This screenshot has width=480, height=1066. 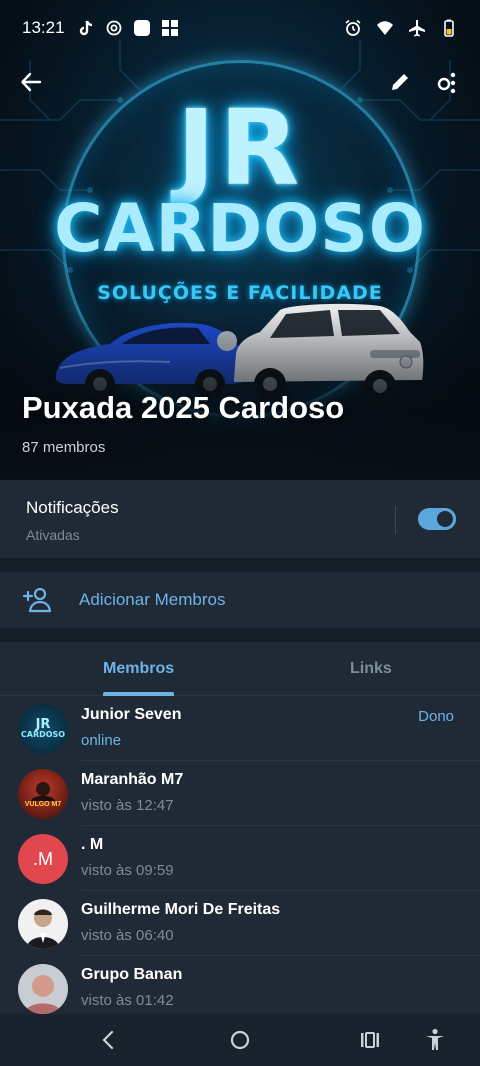 What do you see at coordinates (181, 909) in the screenshot?
I see `member-name: Guilherme Mori De Freitas` at bounding box center [181, 909].